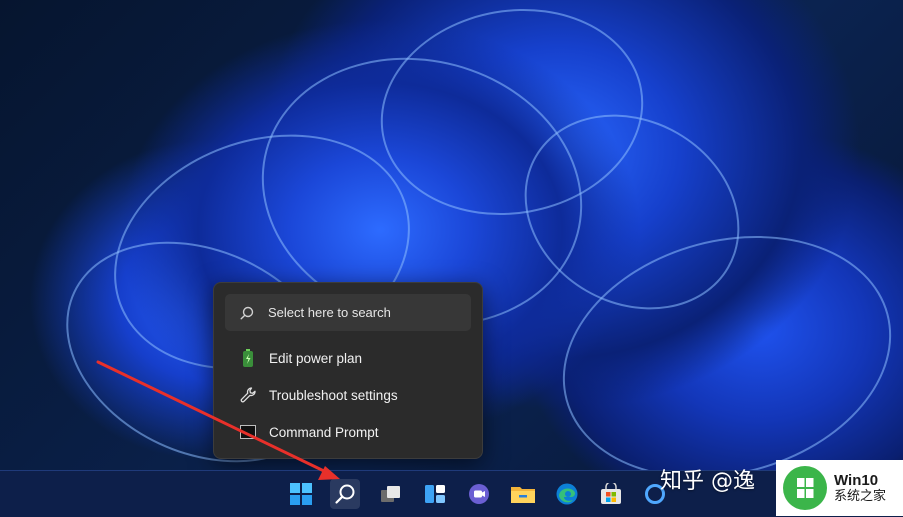 The height and width of the screenshot is (517, 903). I want to click on widgets-icon, so click(435, 494).